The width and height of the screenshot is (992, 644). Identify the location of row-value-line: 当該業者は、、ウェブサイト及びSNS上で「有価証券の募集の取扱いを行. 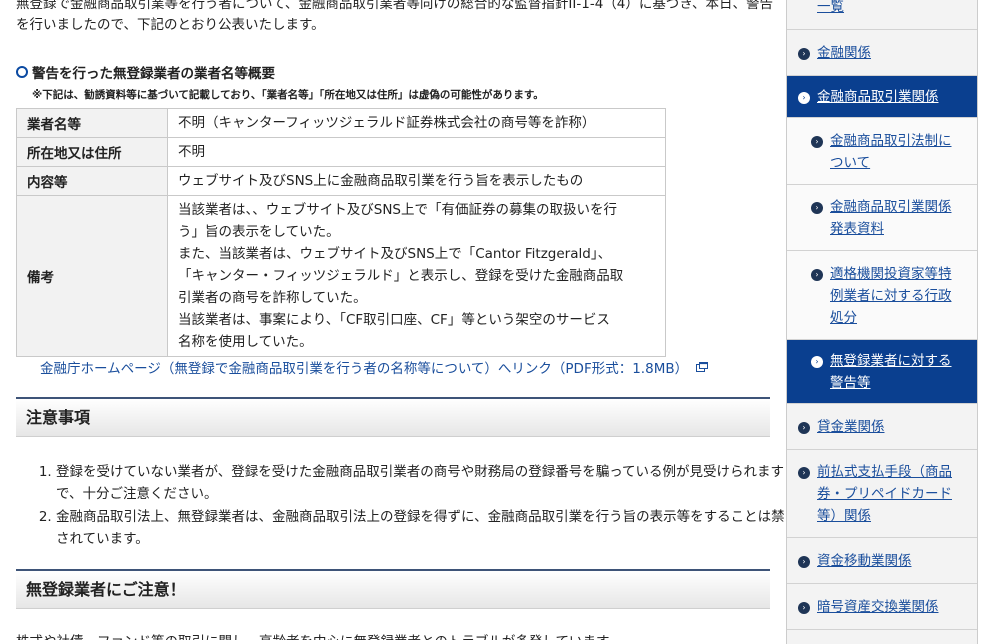
(397, 210).